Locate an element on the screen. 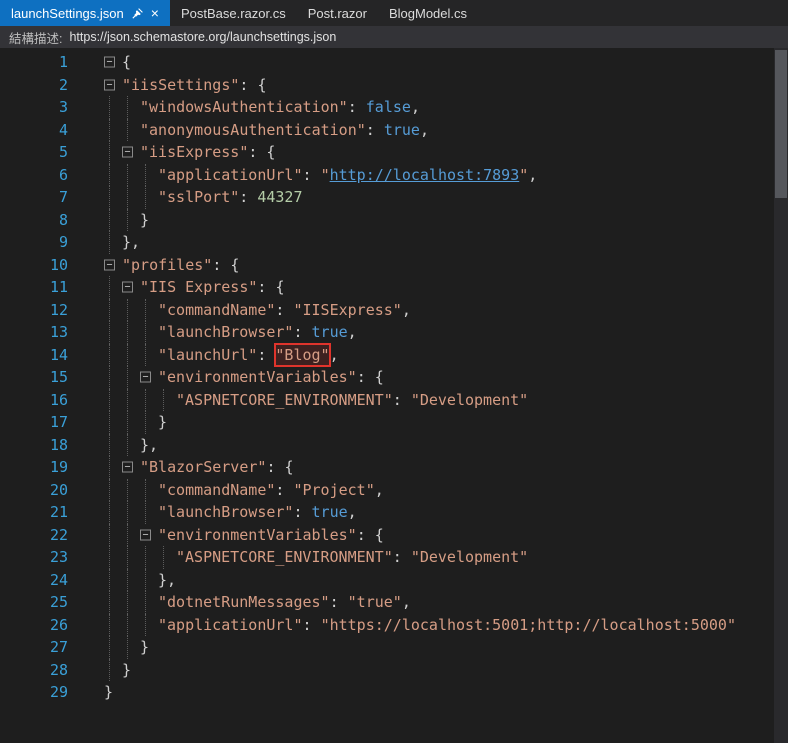  editor-line: 1 −{ is located at coordinates (394, 62).